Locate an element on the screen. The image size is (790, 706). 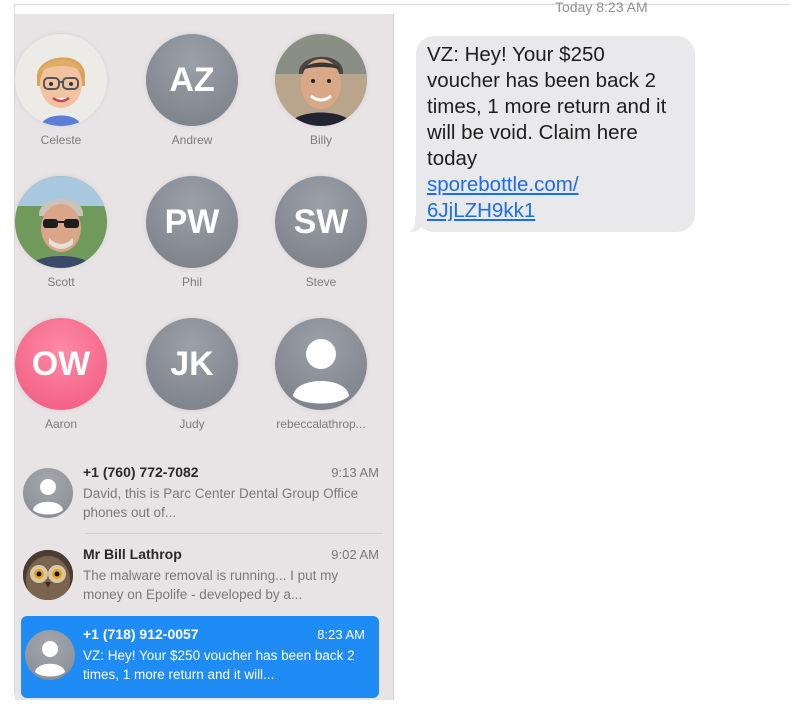
andrew-avatar: AZ is located at coordinates (192, 80).